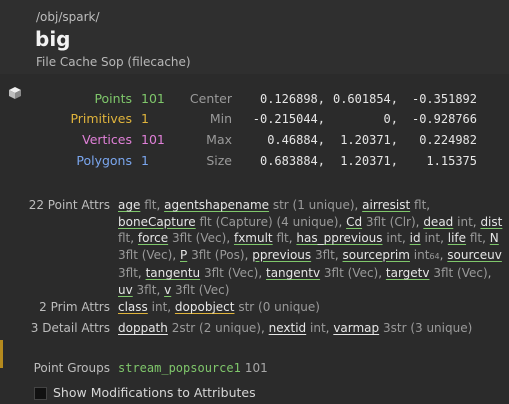  I want to click on node-type: File Cache Sop (filecache), so click(113, 62).